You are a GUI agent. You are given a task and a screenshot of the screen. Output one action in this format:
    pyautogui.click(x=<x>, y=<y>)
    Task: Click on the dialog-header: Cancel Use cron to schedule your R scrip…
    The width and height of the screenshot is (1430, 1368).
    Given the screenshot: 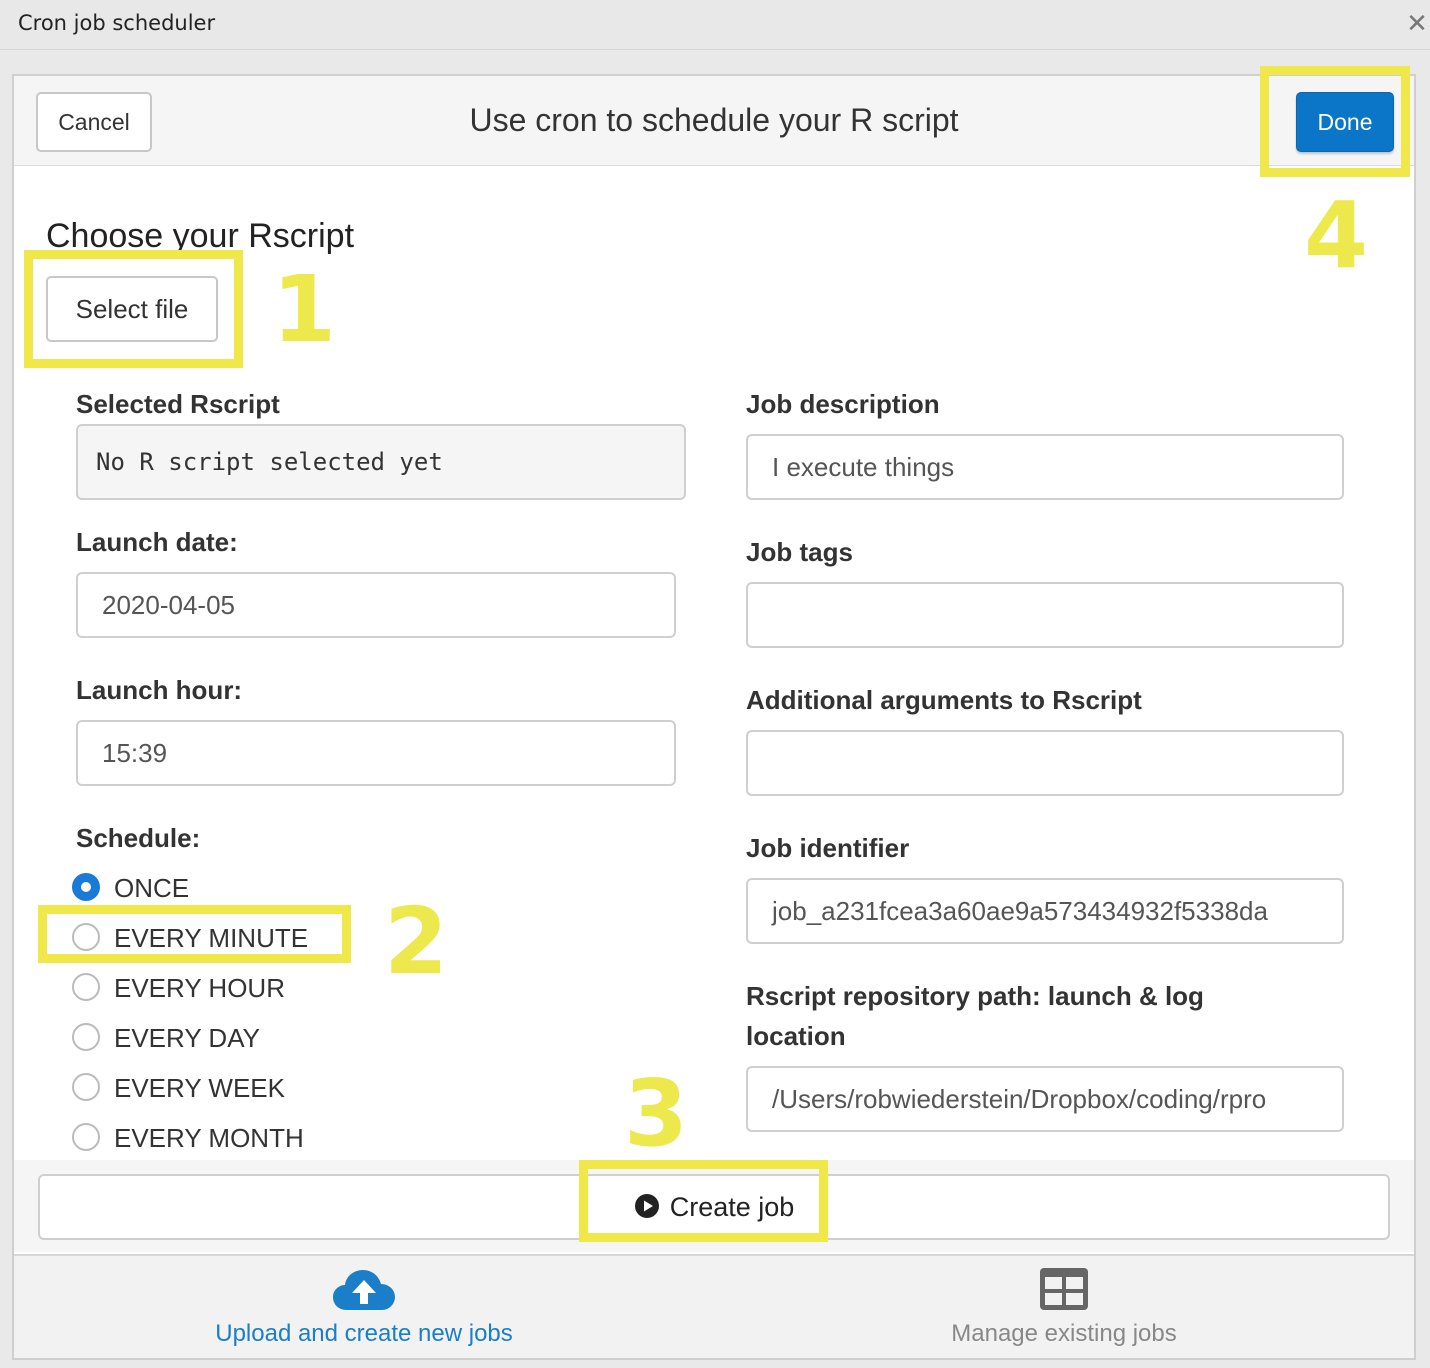 What is the action you would take?
    pyautogui.click(x=714, y=121)
    